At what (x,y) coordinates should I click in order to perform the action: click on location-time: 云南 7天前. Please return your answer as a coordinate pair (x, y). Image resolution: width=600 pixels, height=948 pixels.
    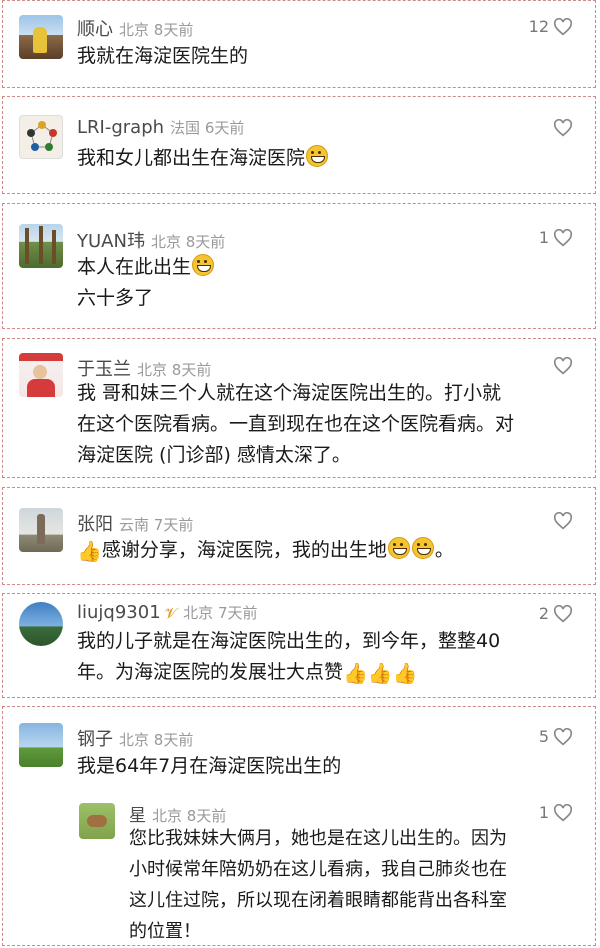
    Looking at the image, I should click on (156, 525).